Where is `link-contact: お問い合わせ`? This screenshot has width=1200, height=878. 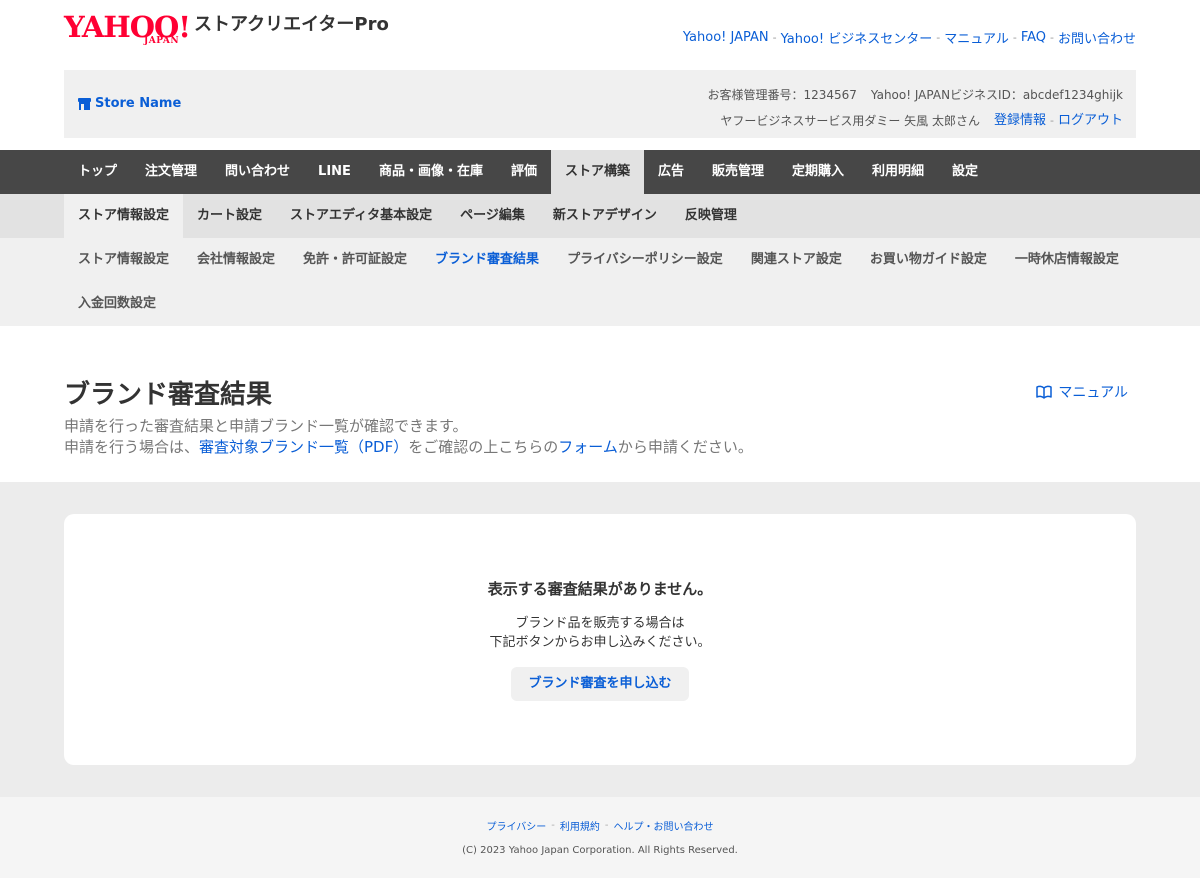 link-contact: お問い合わせ is located at coordinates (1097, 37).